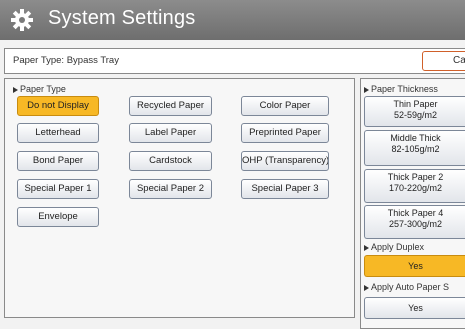 This screenshot has height=329, width=465. What do you see at coordinates (404, 89) in the screenshot?
I see `paper-thickness-label: Paper Thickness` at bounding box center [404, 89].